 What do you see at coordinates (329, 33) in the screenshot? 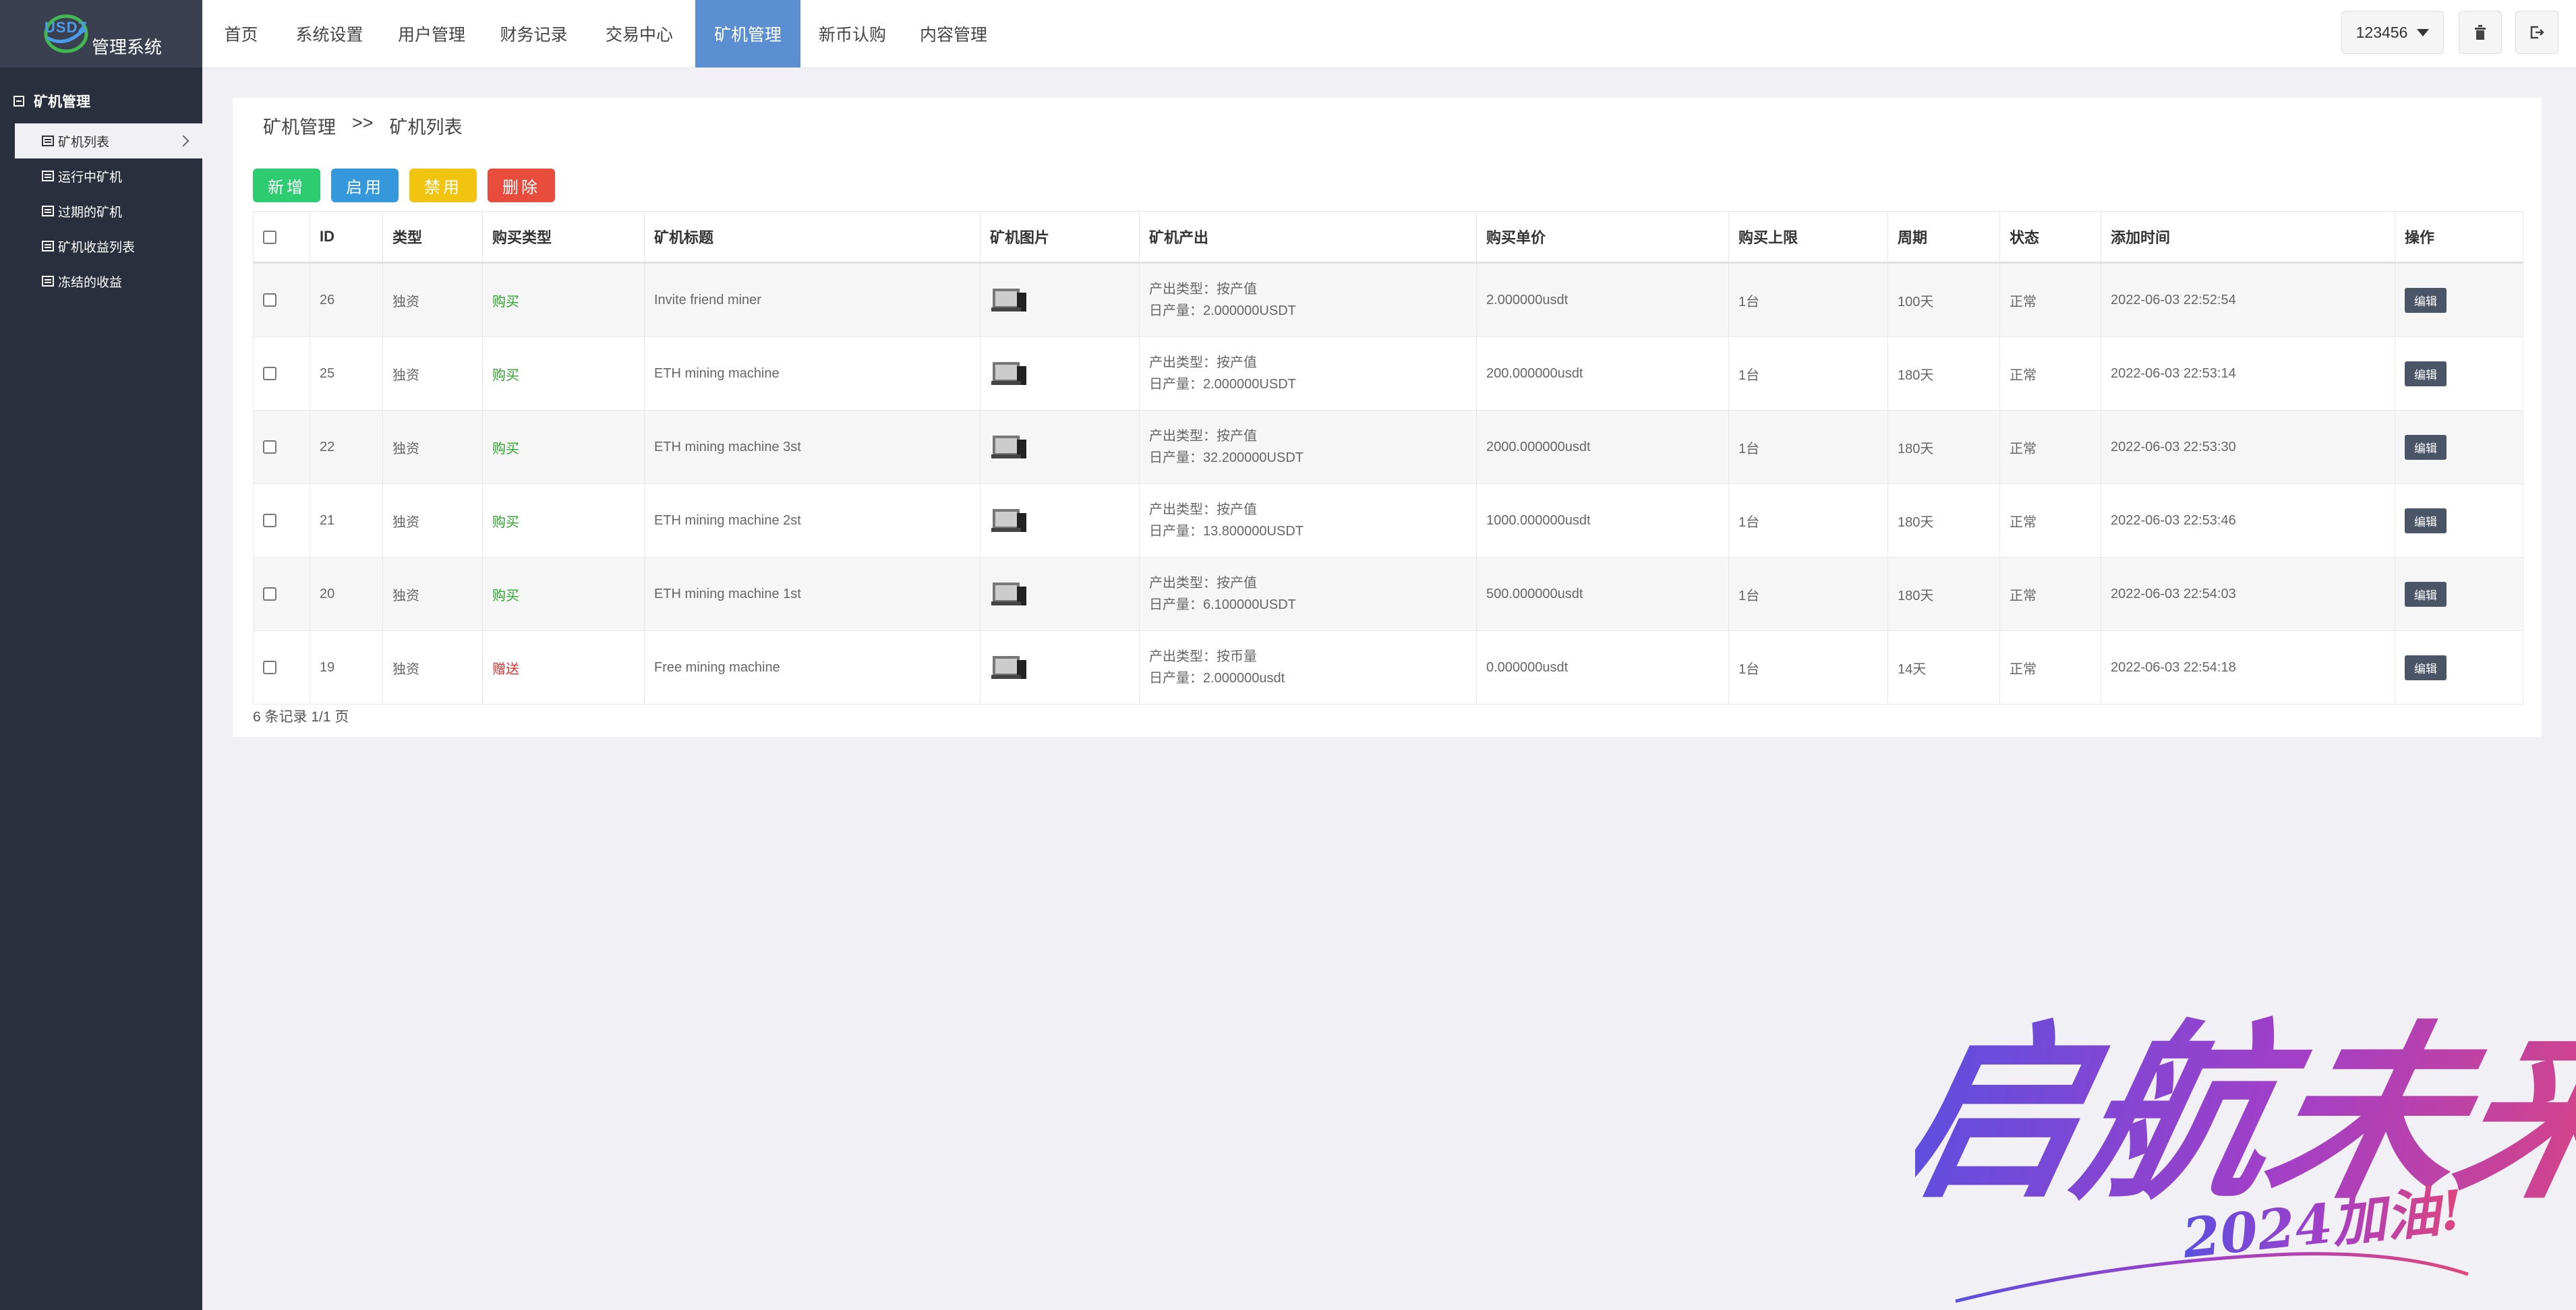
I see `nav-tab-1: 系统设置` at bounding box center [329, 33].